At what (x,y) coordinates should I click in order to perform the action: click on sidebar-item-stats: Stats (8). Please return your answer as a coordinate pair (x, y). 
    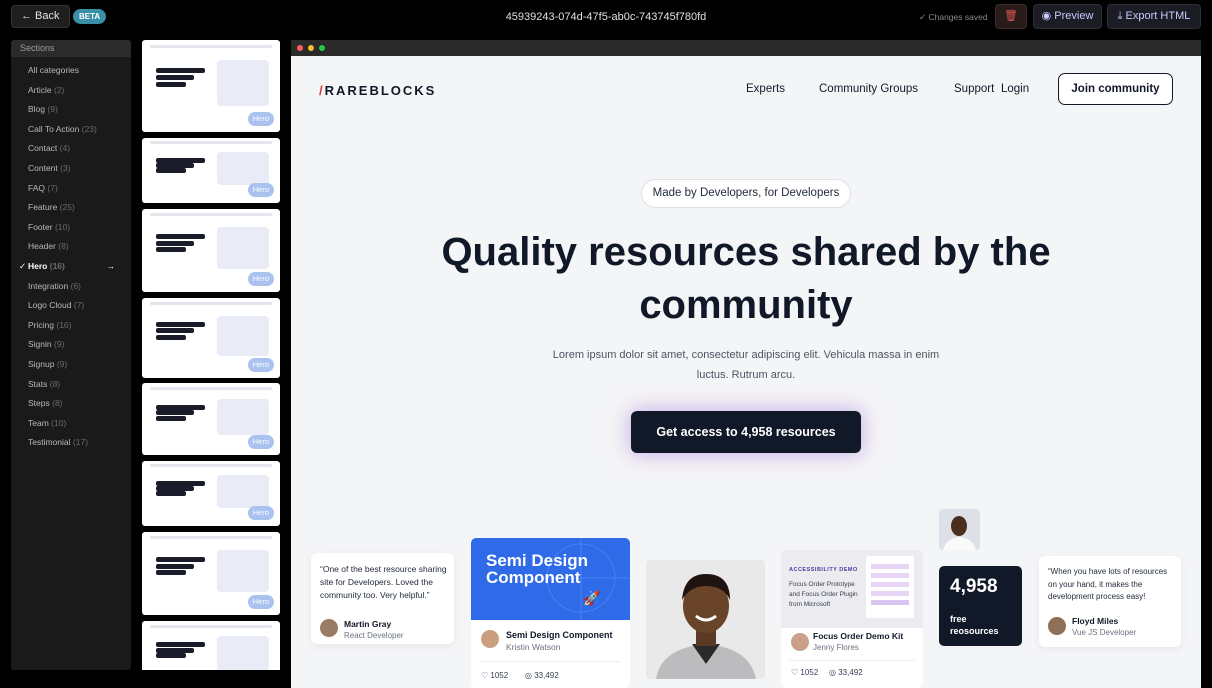
    Looking at the image, I should click on (71, 385).